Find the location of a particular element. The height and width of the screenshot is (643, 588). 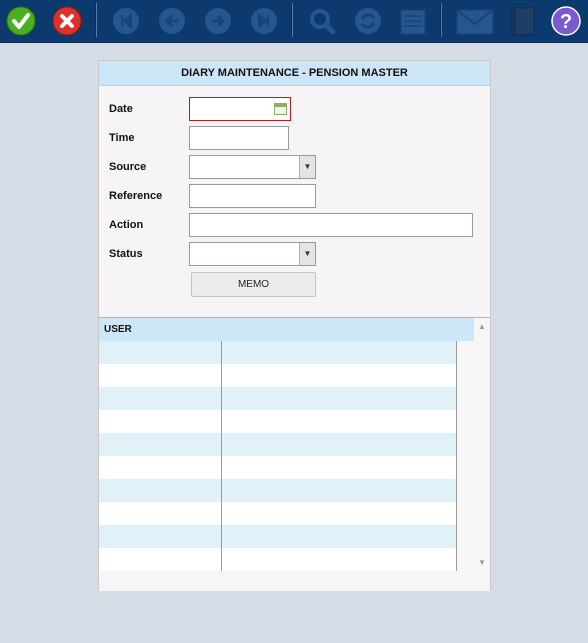

refresh-icon is located at coordinates (368, 21).